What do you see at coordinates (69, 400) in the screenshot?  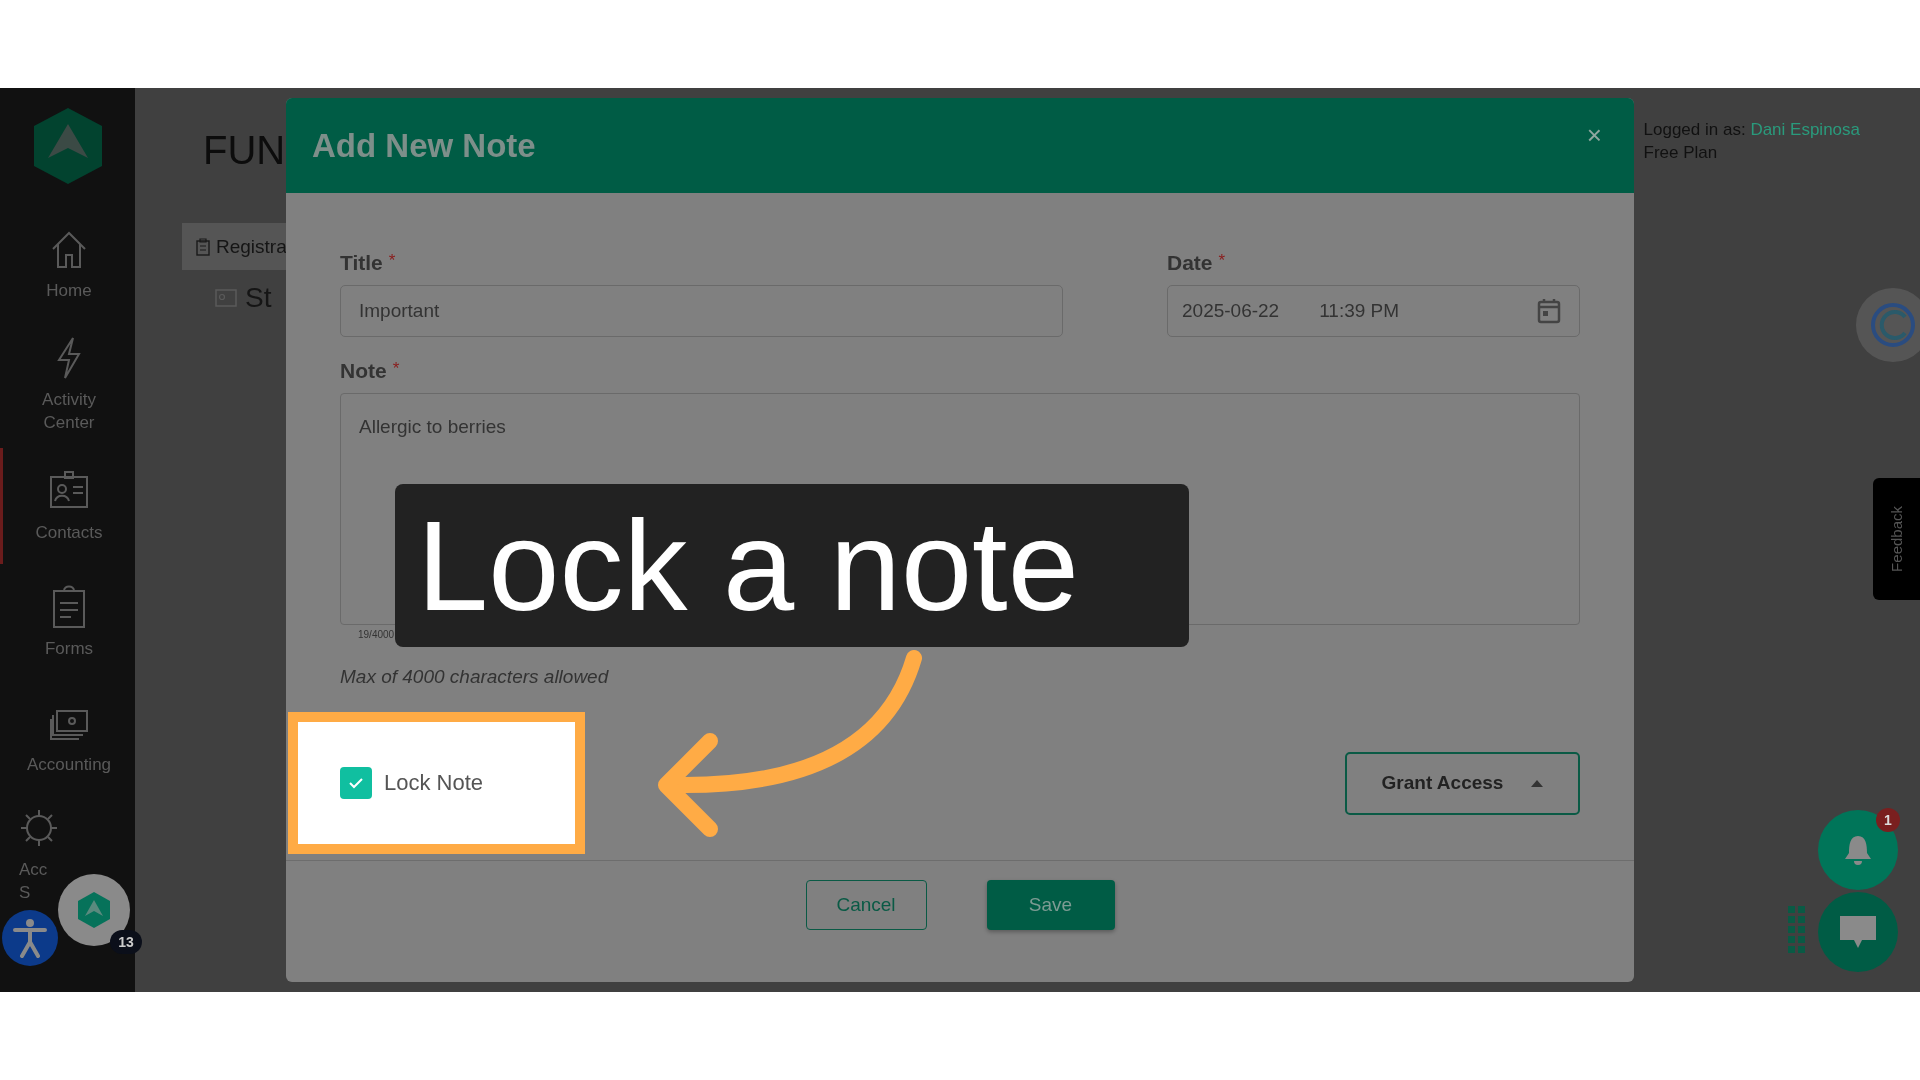 I see `sidebar-label: Activity` at bounding box center [69, 400].